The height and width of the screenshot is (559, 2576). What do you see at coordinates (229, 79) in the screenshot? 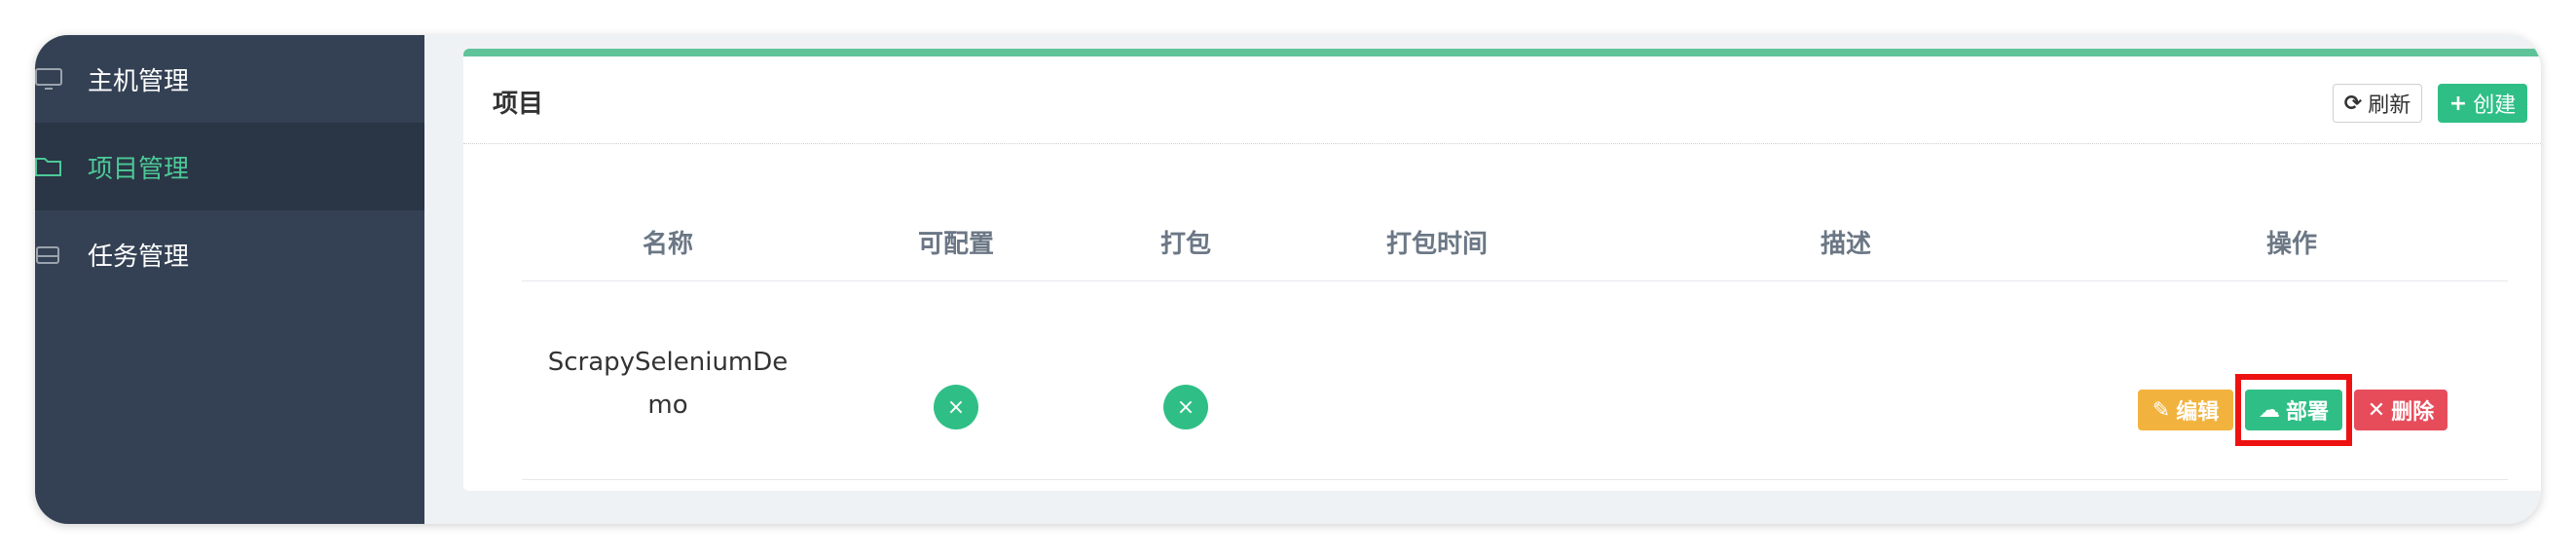
I see `sidebar-item-hosts: 主机管理` at bounding box center [229, 79].